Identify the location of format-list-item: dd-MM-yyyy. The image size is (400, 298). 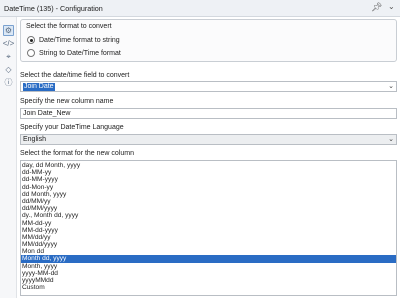
(208, 179).